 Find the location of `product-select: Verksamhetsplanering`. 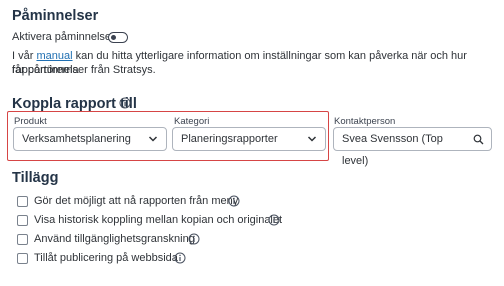

product-select: Verksamhetsplanering is located at coordinates (90, 139).